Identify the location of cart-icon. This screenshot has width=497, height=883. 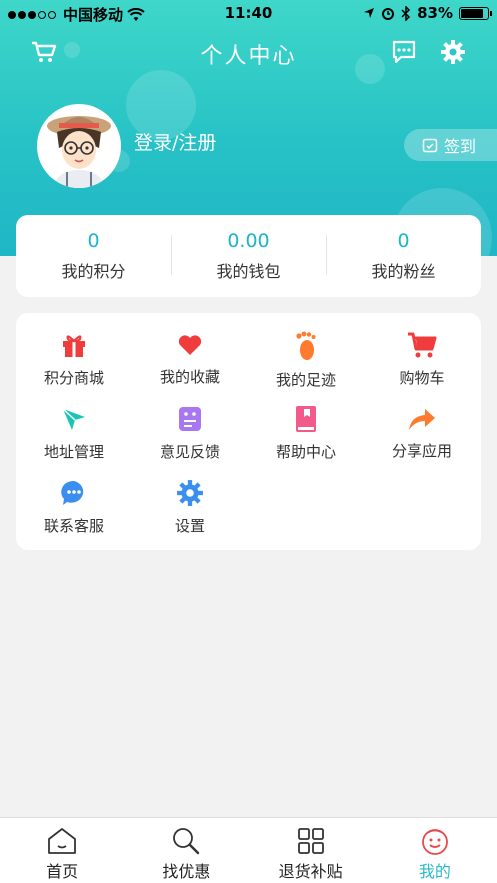
(422, 345).